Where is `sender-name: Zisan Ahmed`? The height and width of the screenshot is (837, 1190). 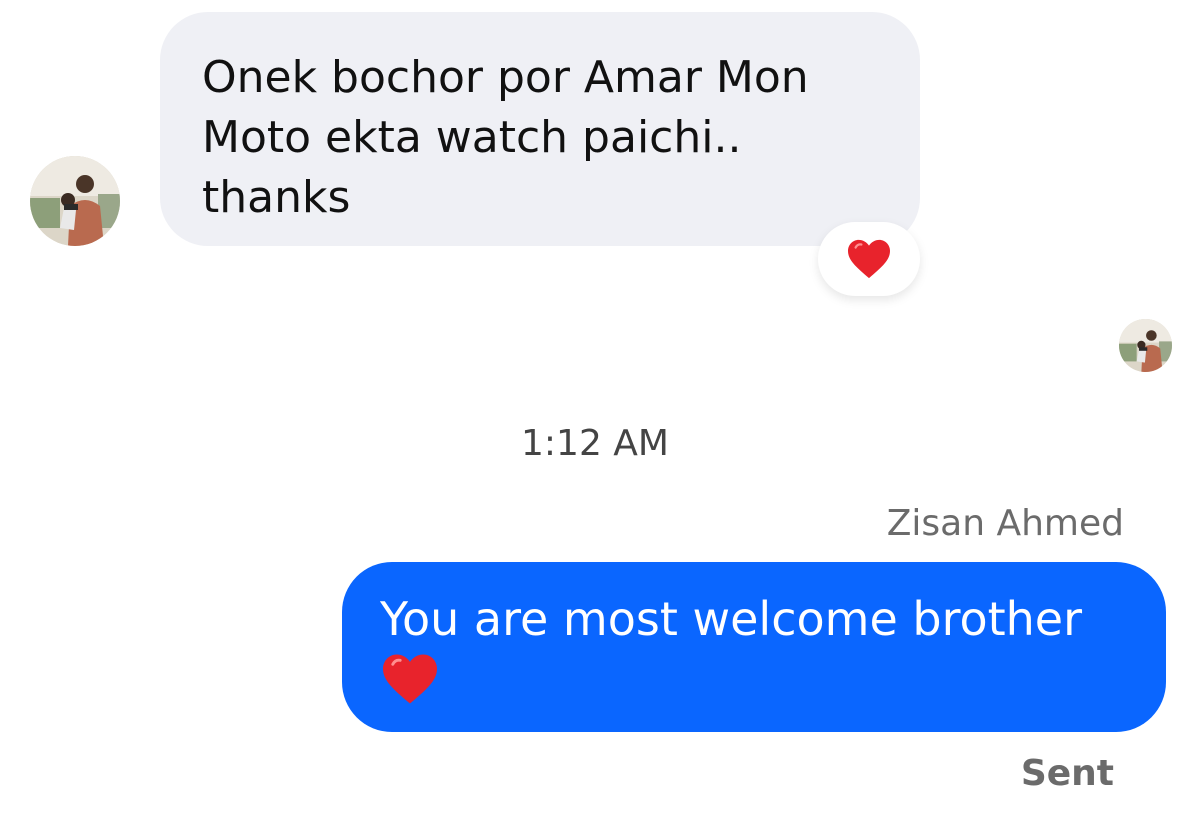 sender-name: Zisan Ahmed is located at coordinates (1005, 523).